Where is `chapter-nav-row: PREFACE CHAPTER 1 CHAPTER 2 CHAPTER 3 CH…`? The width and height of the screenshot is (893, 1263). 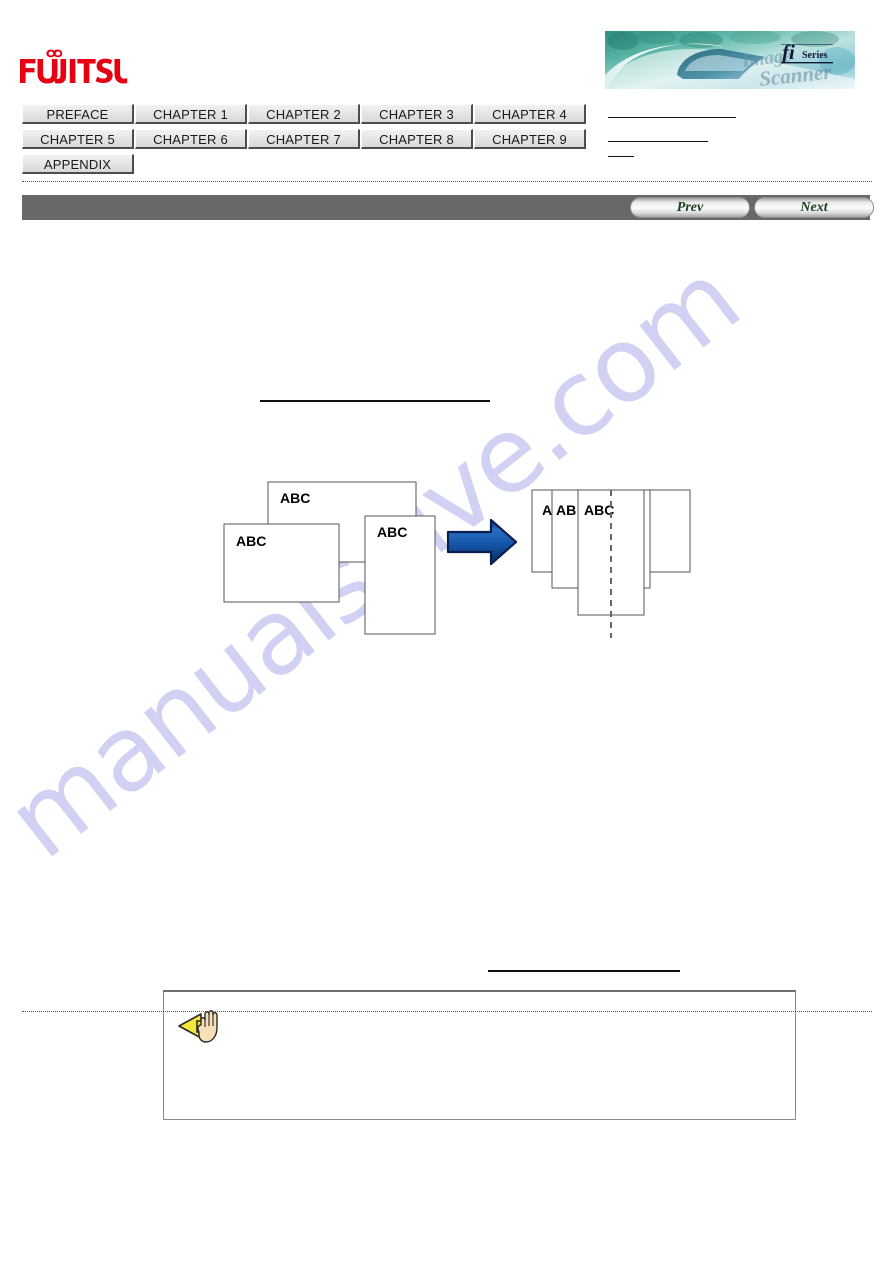
chapter-nav-row: PREFACE CHAPTER 1 CHAPTER 2 CHAPTER 3 CH… is located at coordinates (322, 115).